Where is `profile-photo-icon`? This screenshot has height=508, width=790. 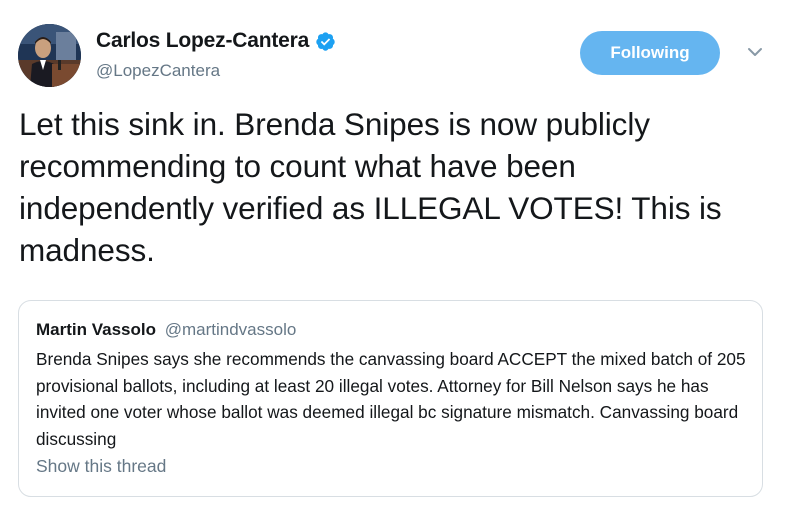
profile-photo-icon is located at coordinates (49, 55).